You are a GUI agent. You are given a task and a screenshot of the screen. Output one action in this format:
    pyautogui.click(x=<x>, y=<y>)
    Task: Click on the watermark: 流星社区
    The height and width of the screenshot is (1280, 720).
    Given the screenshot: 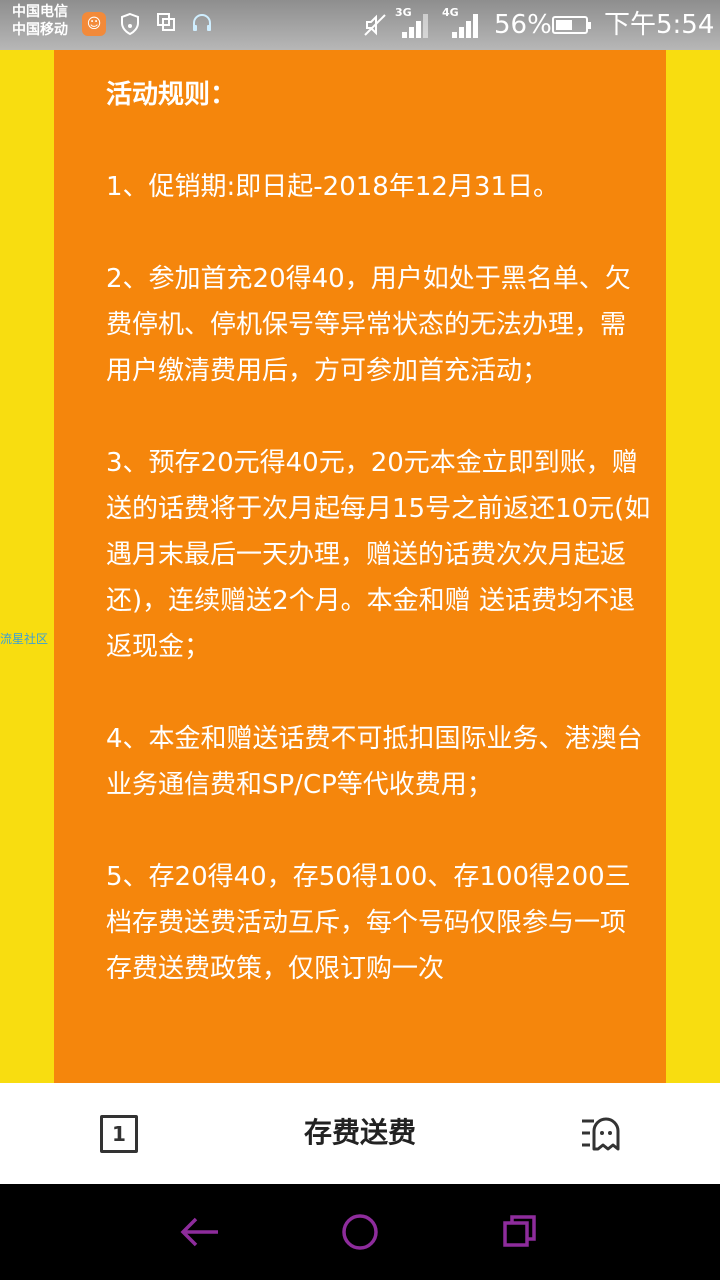 What is the action you would take?
    pyautogui.click(x=24, y=639)
    